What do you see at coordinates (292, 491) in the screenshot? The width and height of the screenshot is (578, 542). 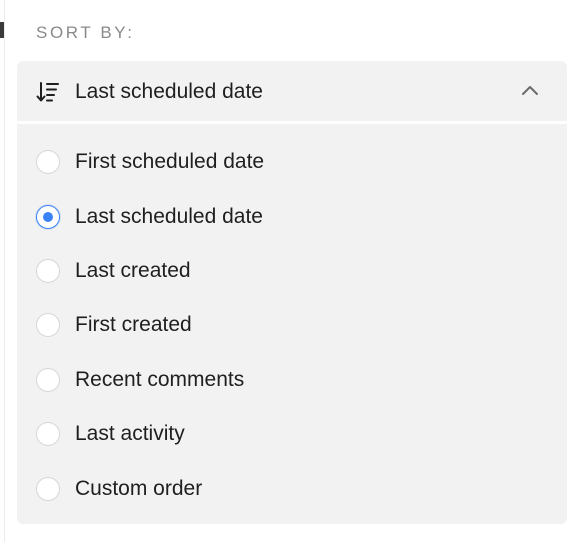 I see `sort-option-custom-order: Custom order` at bounding box center [292, 491].